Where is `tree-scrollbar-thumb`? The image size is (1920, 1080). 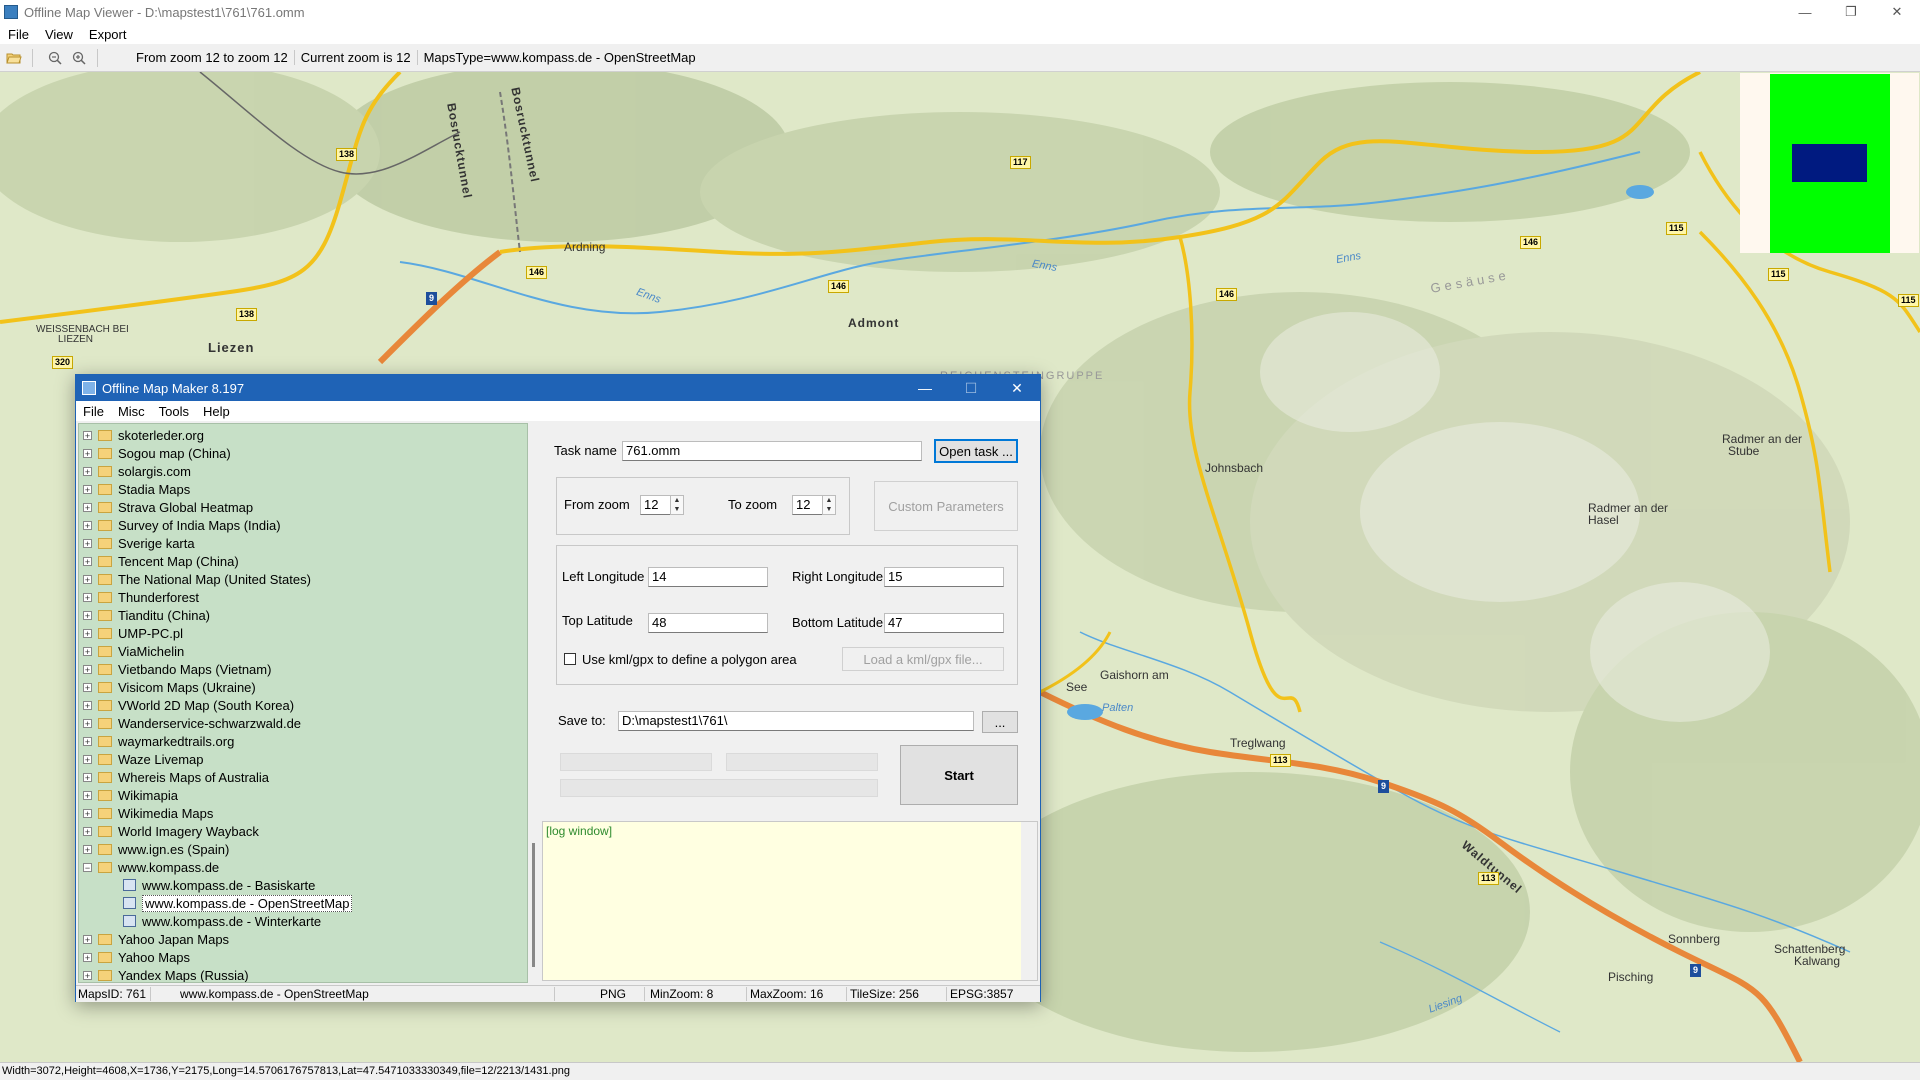 tree-scrollbar-thumb is located at coordinates (533, 905).